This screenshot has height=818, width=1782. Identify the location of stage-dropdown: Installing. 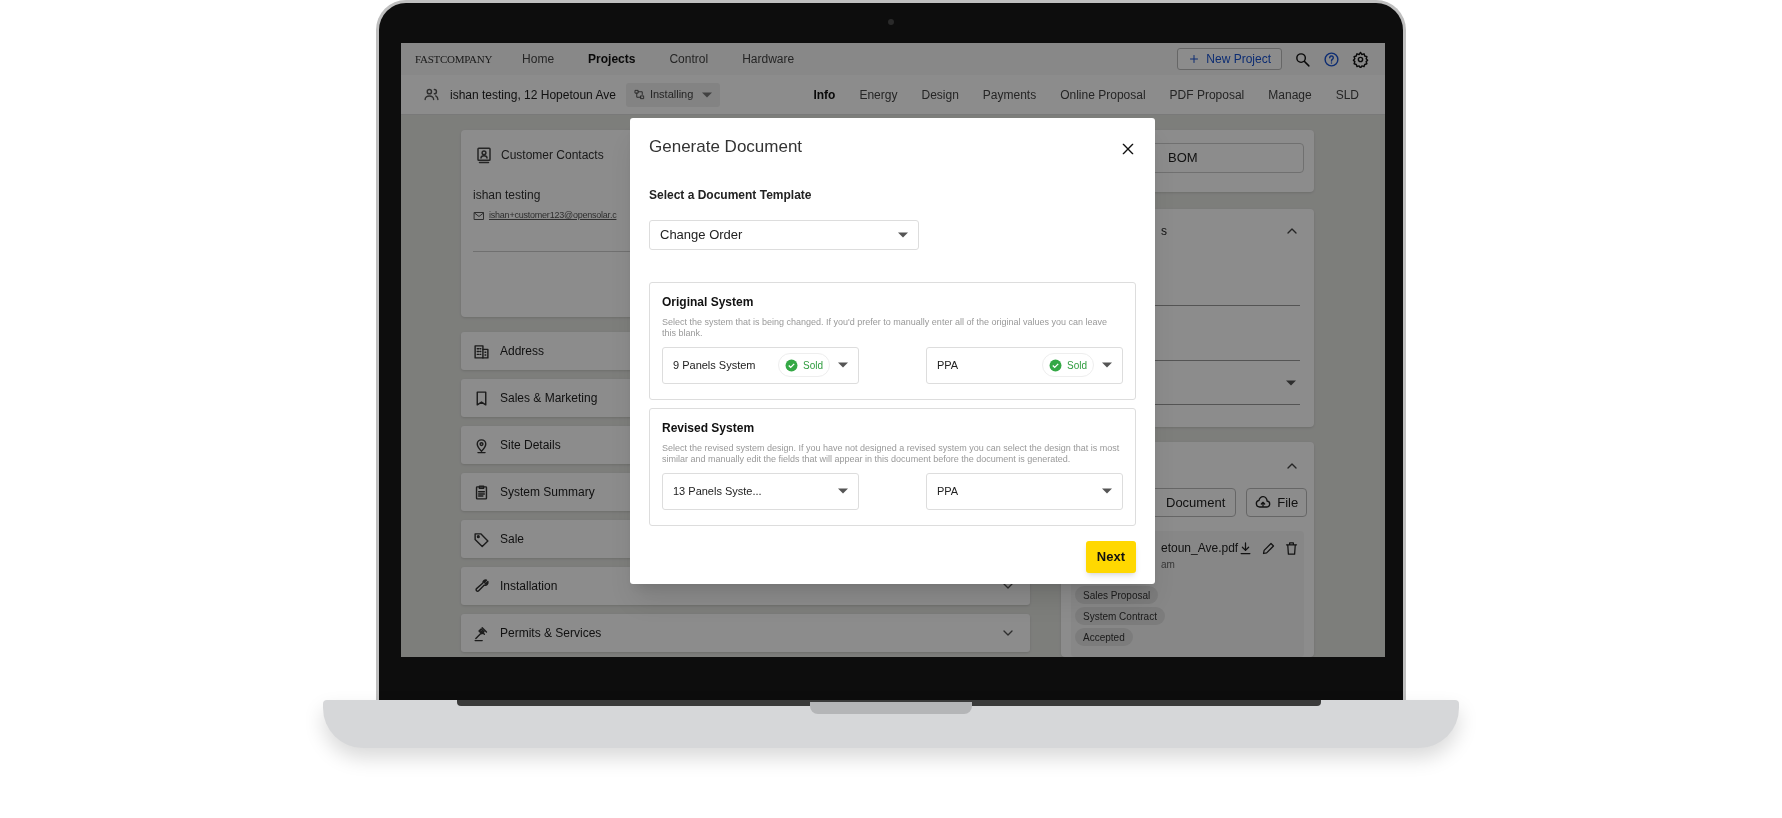
(673, 94).